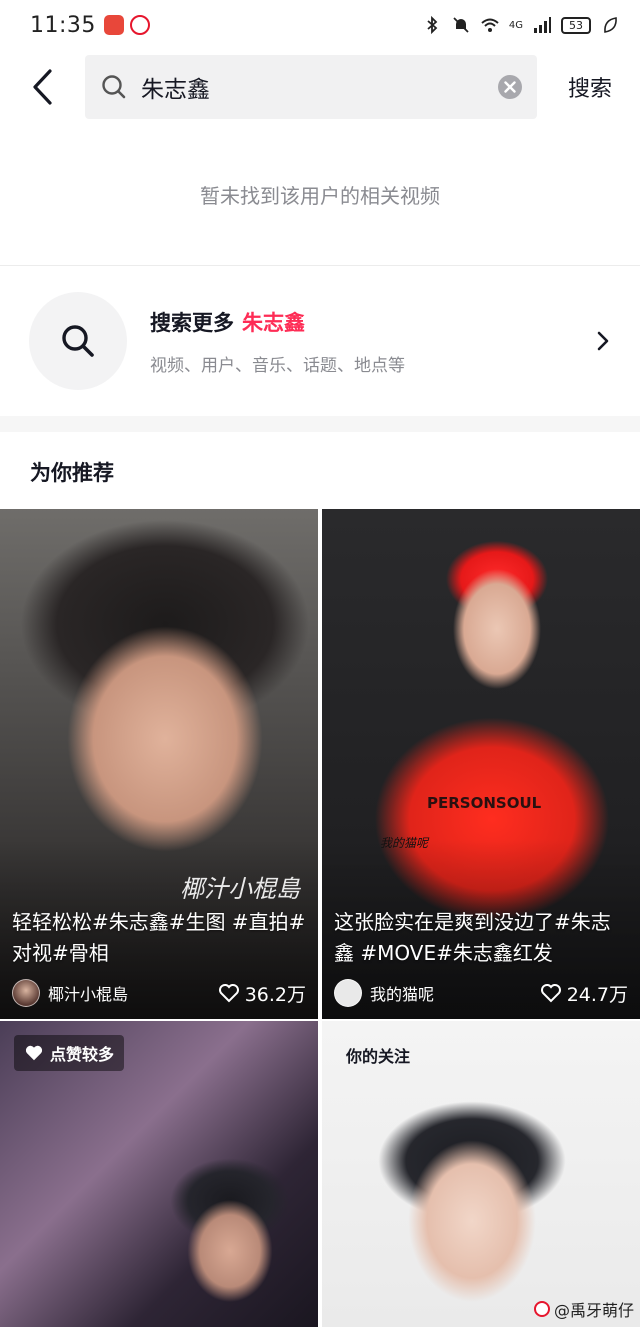 The width and height of the screenshot is (640, 1327). Describe the element at coordinates (515, 25) in the screenshot. I see `network-type: 4G` at that location.